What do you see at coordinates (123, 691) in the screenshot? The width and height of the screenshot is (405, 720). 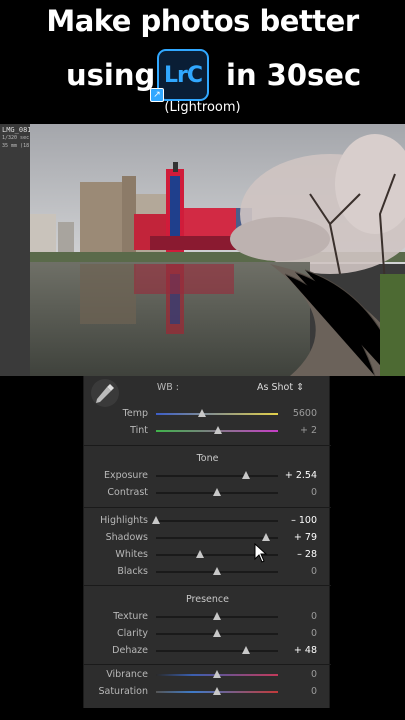 I see `saturation-label: Saturation` at bounding box center [123, 691].